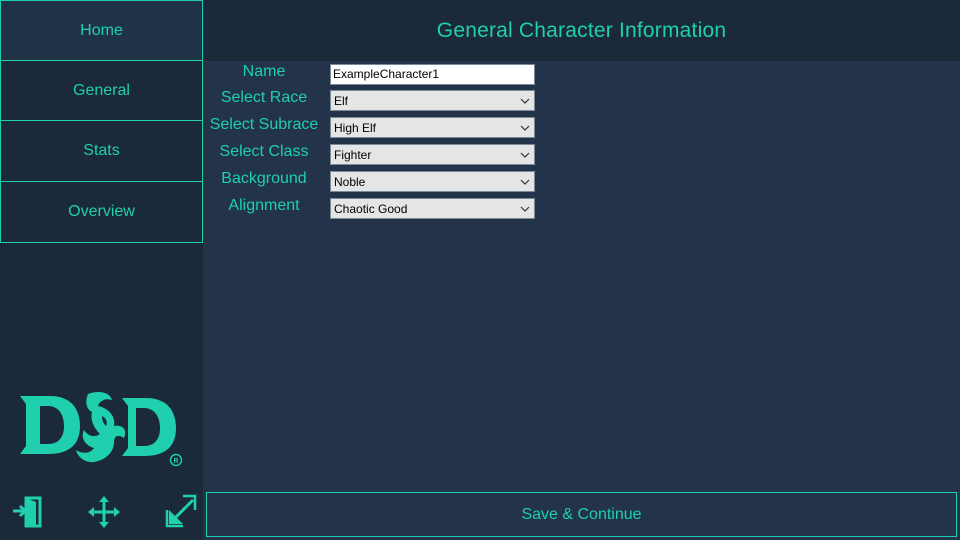 Image resolution: width=960 pixels, height=540 pixels. What do you see at coordinates (181, 512) in the screenshot?
I see `minimize-icon` at bounding box center [181, 512].